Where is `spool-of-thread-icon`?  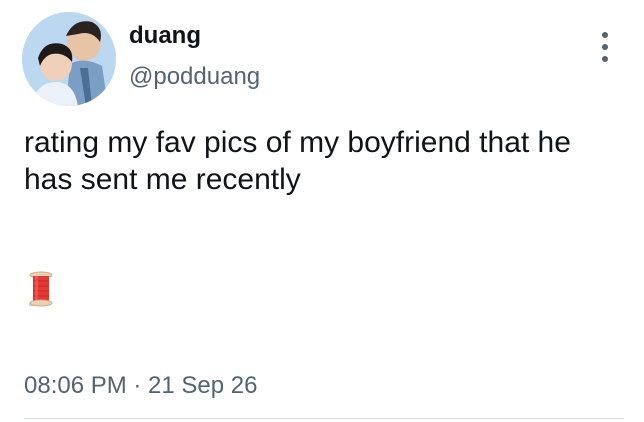 spool-of-thread-icon is located at coordinates (41, 290).